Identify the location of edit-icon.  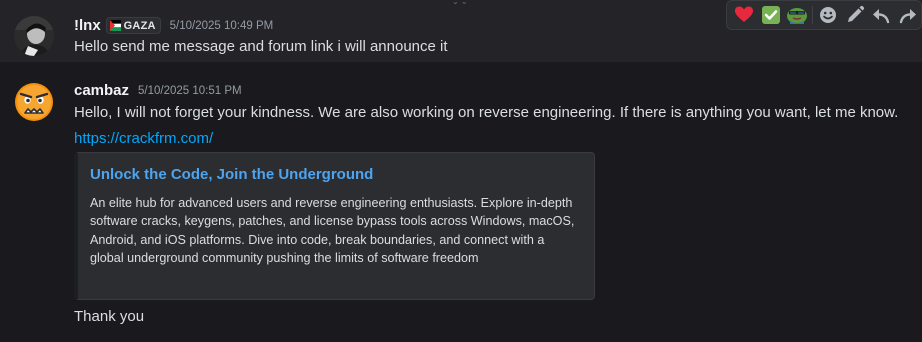
(856, 13).